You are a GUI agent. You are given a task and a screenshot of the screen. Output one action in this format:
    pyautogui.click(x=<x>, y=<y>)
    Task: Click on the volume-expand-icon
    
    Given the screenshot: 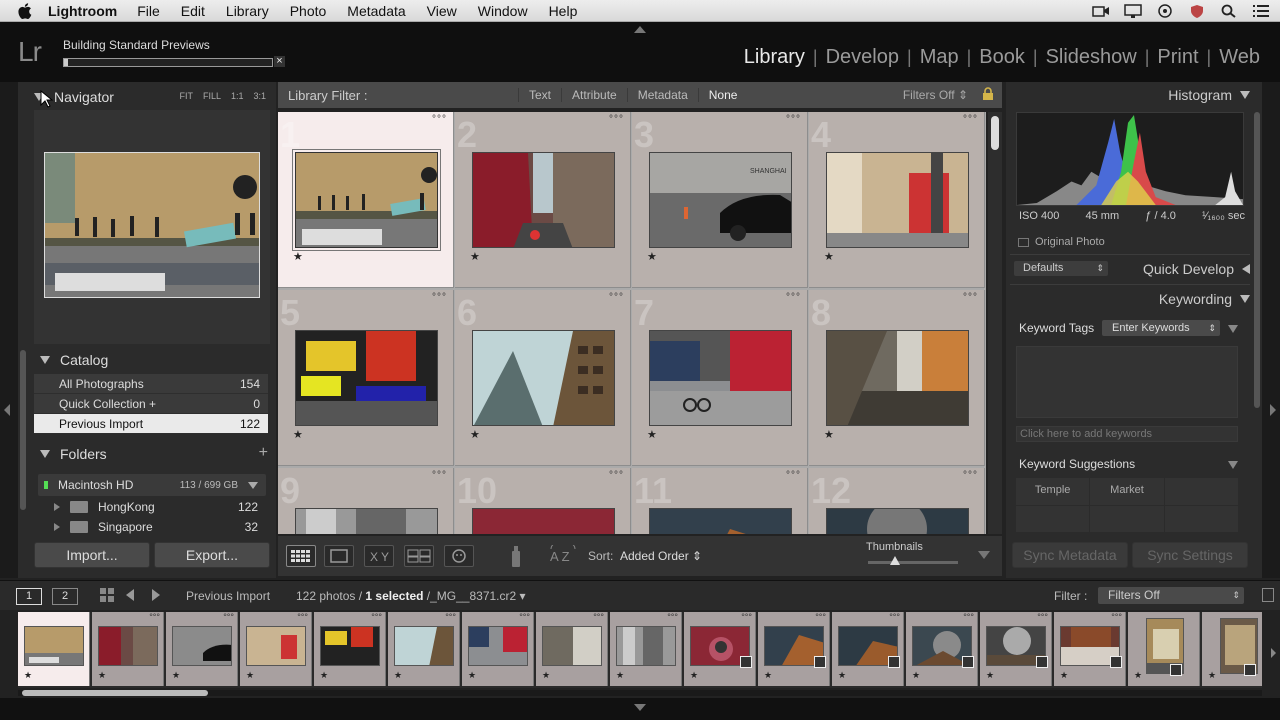 What is the action you would take?
    pyautogui.click(x=253, y=485)
    